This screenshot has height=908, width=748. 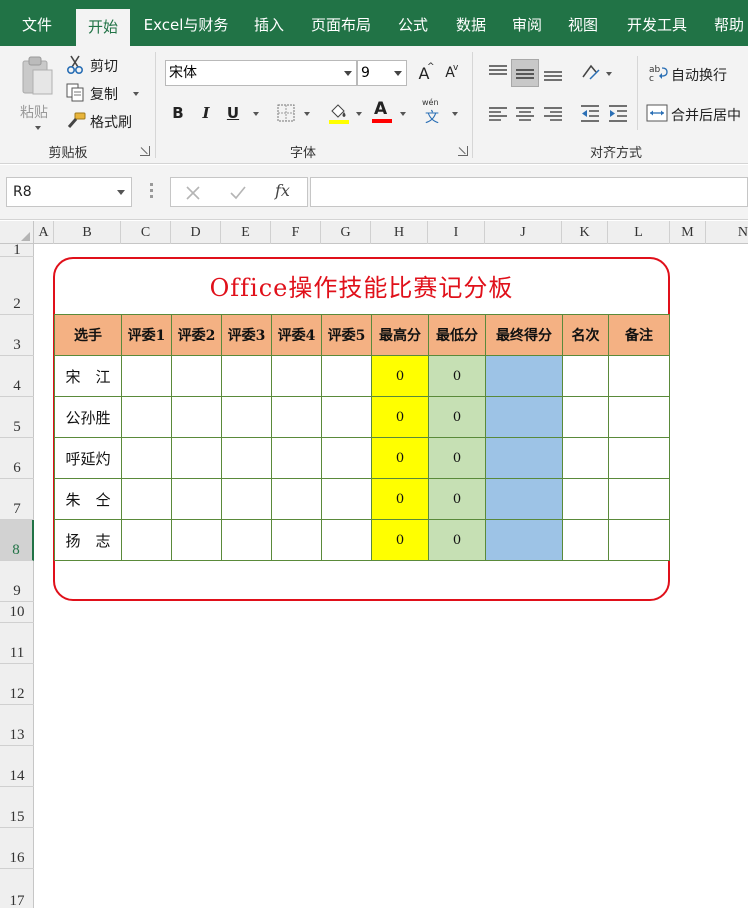 What do you see at coordinates (256, 114) in the screenshot?
I see `underline-dropdown-icon` at bounding box center [256, 114].